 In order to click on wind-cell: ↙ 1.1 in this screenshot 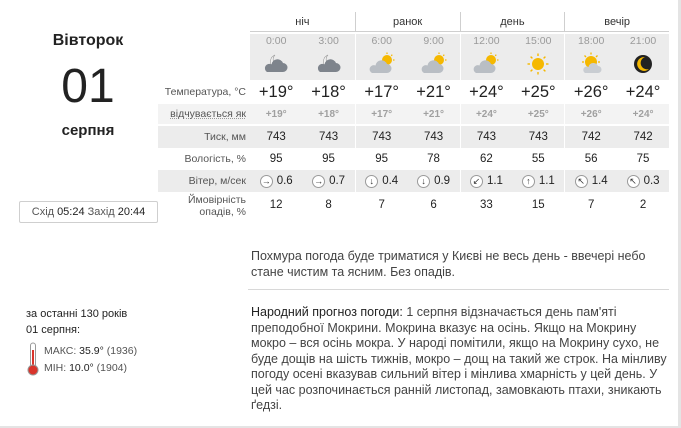, I will do `click(487, 181)`.